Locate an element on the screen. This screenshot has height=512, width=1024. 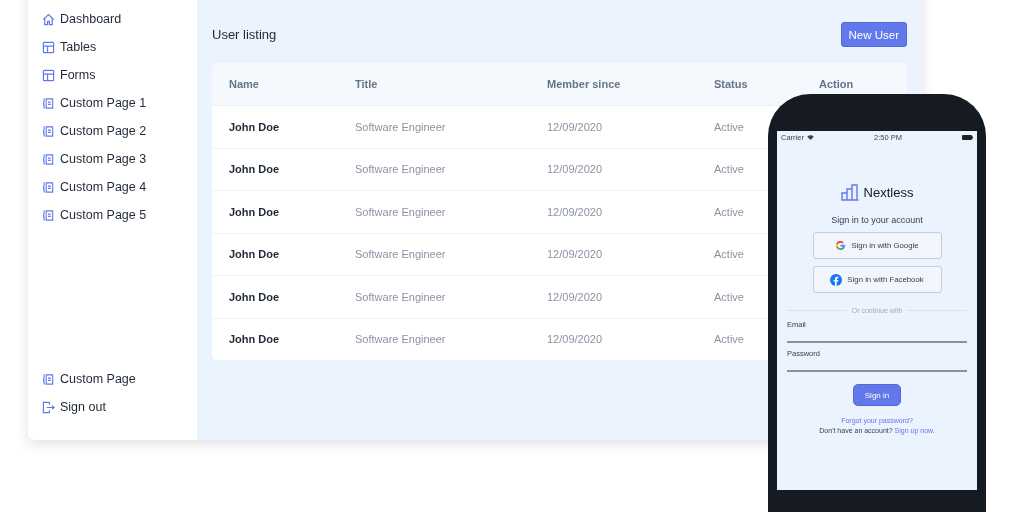
sidebar-item-label: Custom Page is located at coordinates (98, 379).